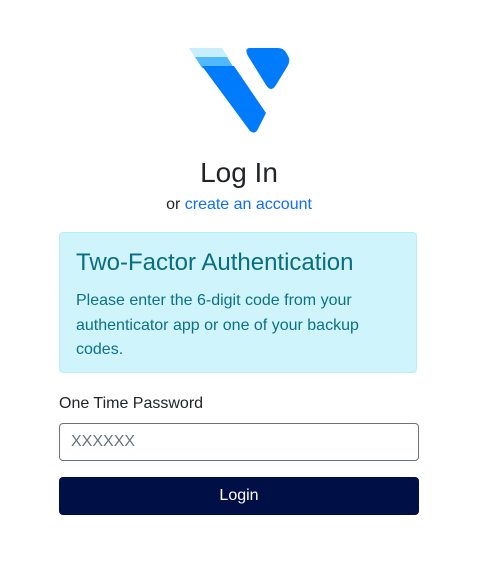 The height and width of the screenshot is (564, 478). I want to click on page-title: Log In, so click(239, 172).